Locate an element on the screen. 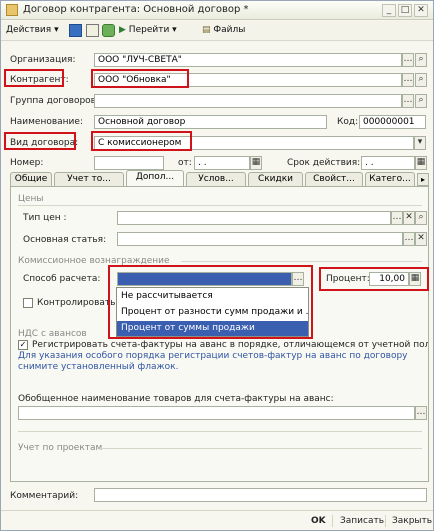  organization-label: Организация: is located at coordinates (43, 60).